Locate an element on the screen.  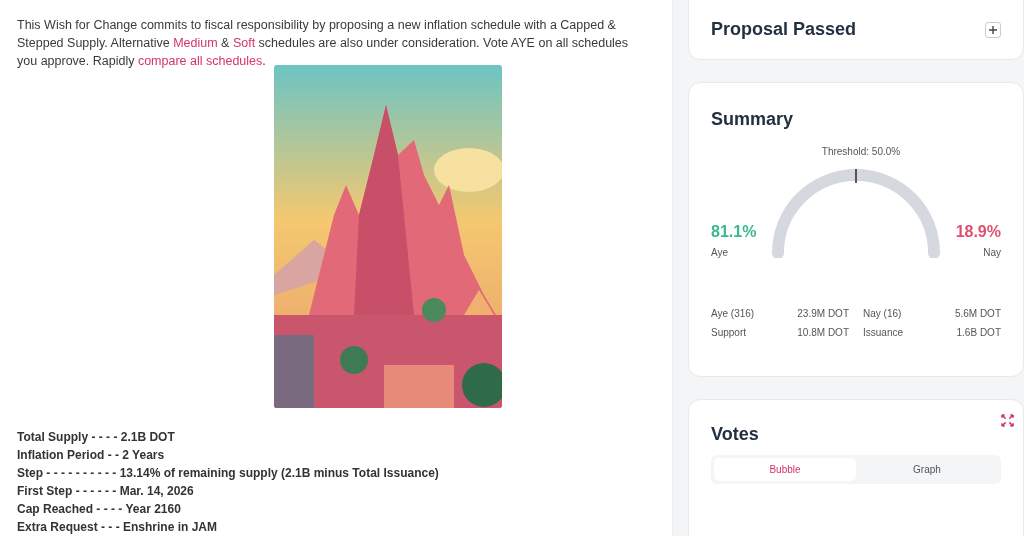
stat-label: Issuance is located at coordinates (883, 332).